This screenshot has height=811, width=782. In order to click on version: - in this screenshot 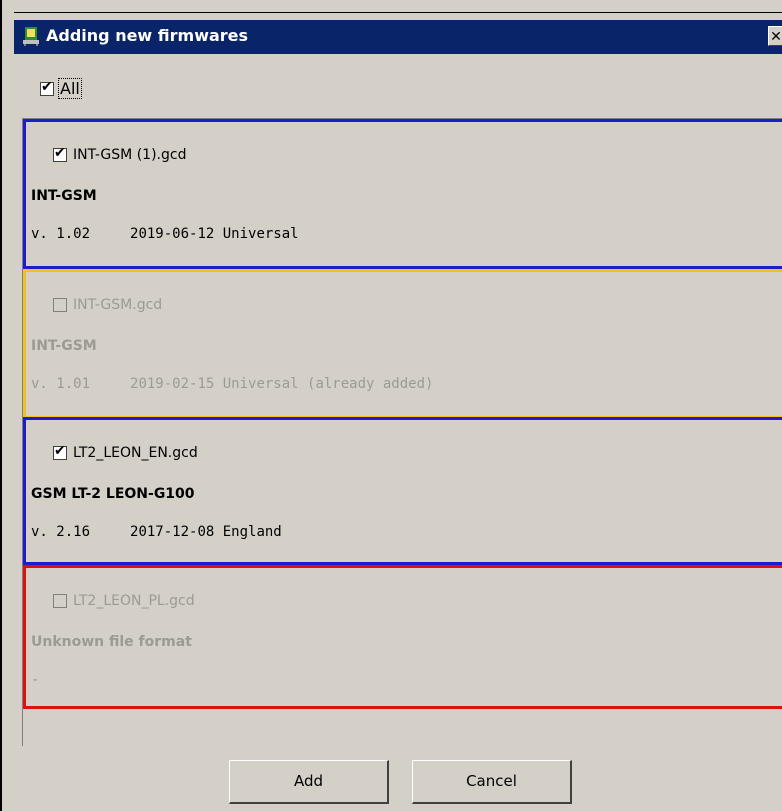, I will do `click(35, 680)`.